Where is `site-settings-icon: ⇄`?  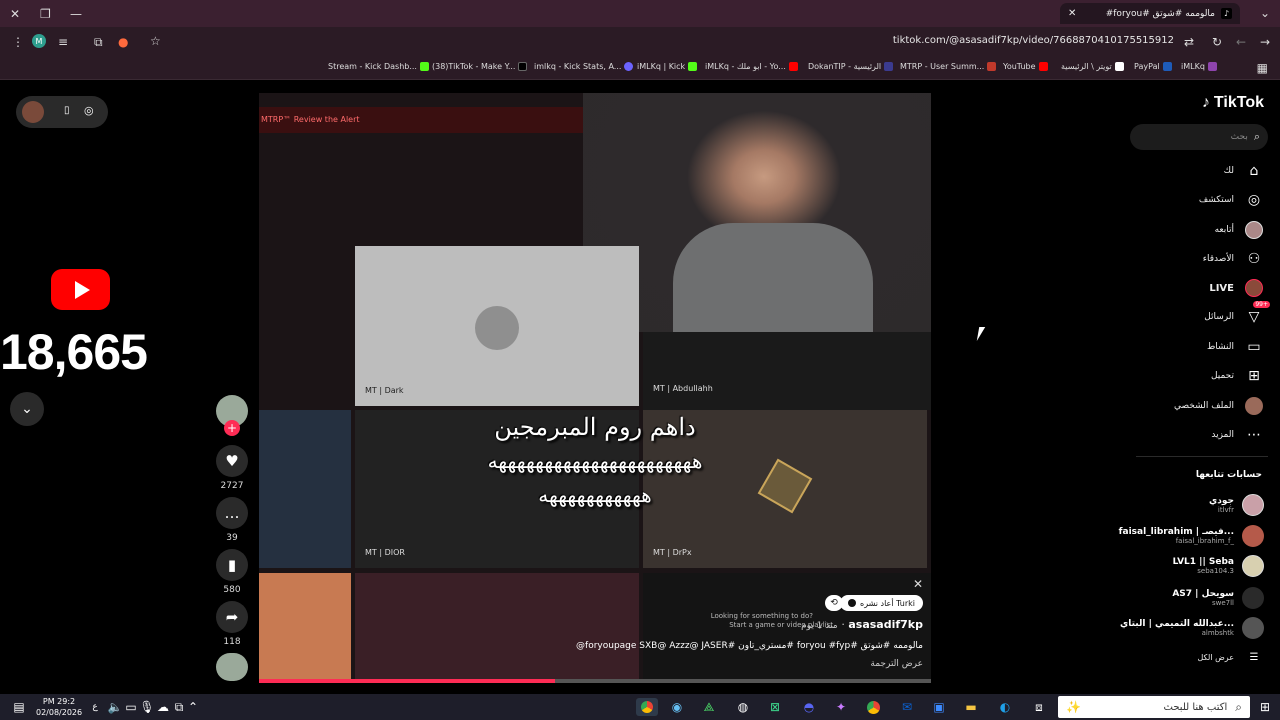 site-settings-icon: ⇄ is located at coordinates (1189, 42).